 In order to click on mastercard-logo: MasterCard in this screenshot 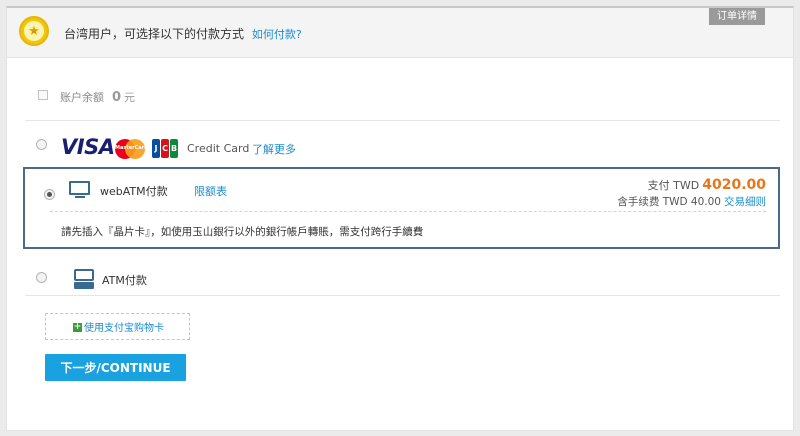, I will do `click(131, 149)`.